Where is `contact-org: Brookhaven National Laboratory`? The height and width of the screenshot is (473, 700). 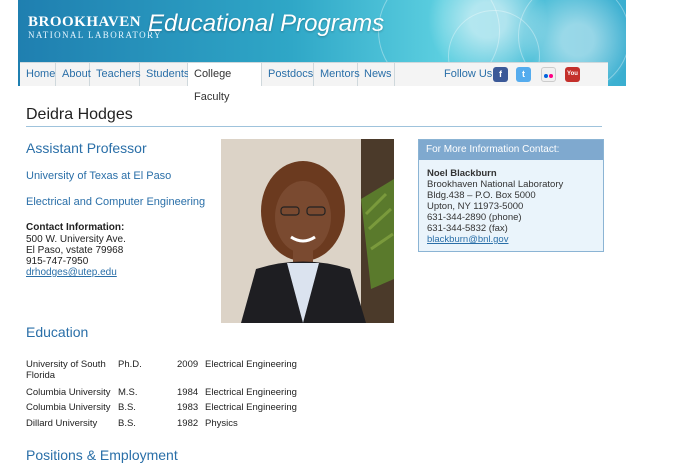
contact-org: Brookhaven National Laboratory is located at coordinates (495, 184).